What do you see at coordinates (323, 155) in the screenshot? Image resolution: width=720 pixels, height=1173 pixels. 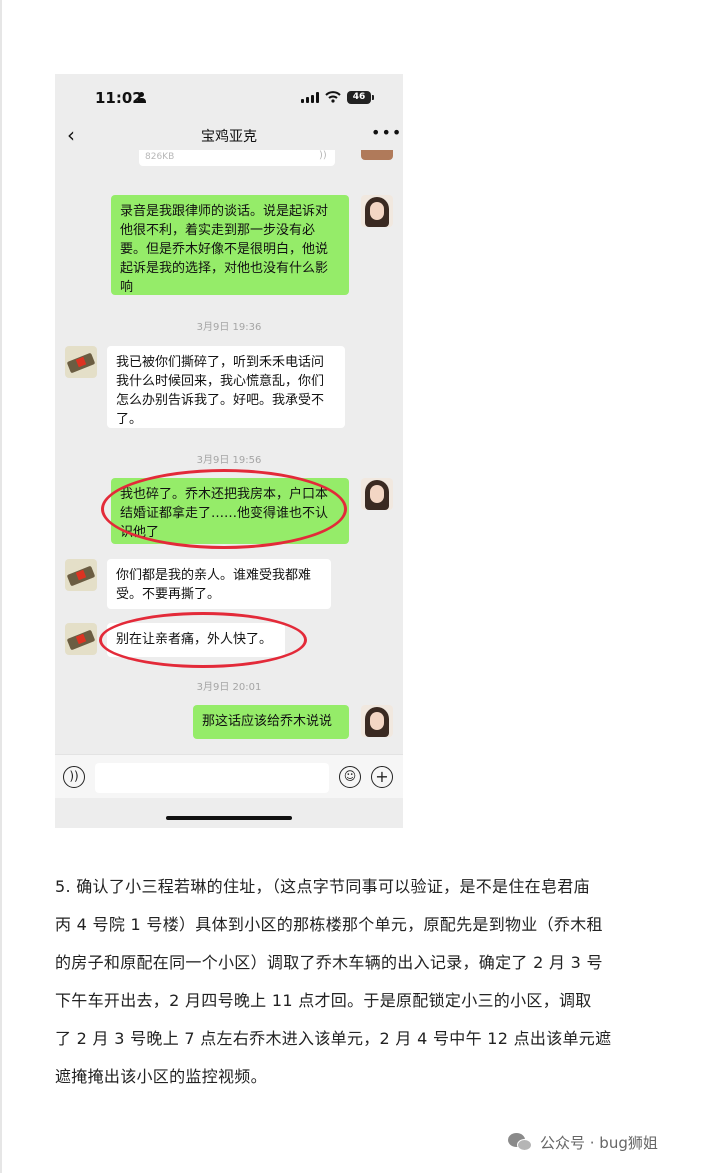 I see `voice-wave-icon: ))` at bounding box center [323, 155].